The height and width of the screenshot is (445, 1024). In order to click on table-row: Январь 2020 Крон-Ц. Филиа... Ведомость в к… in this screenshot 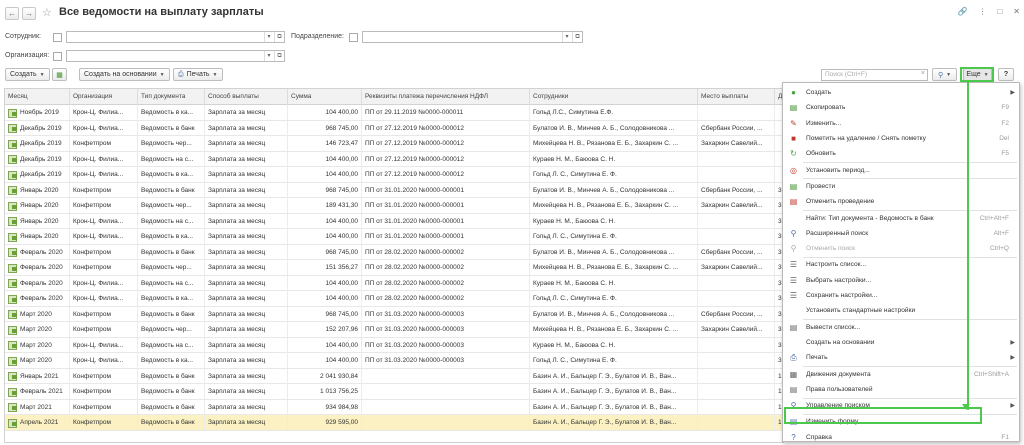, I will do `click(394, 237)`.